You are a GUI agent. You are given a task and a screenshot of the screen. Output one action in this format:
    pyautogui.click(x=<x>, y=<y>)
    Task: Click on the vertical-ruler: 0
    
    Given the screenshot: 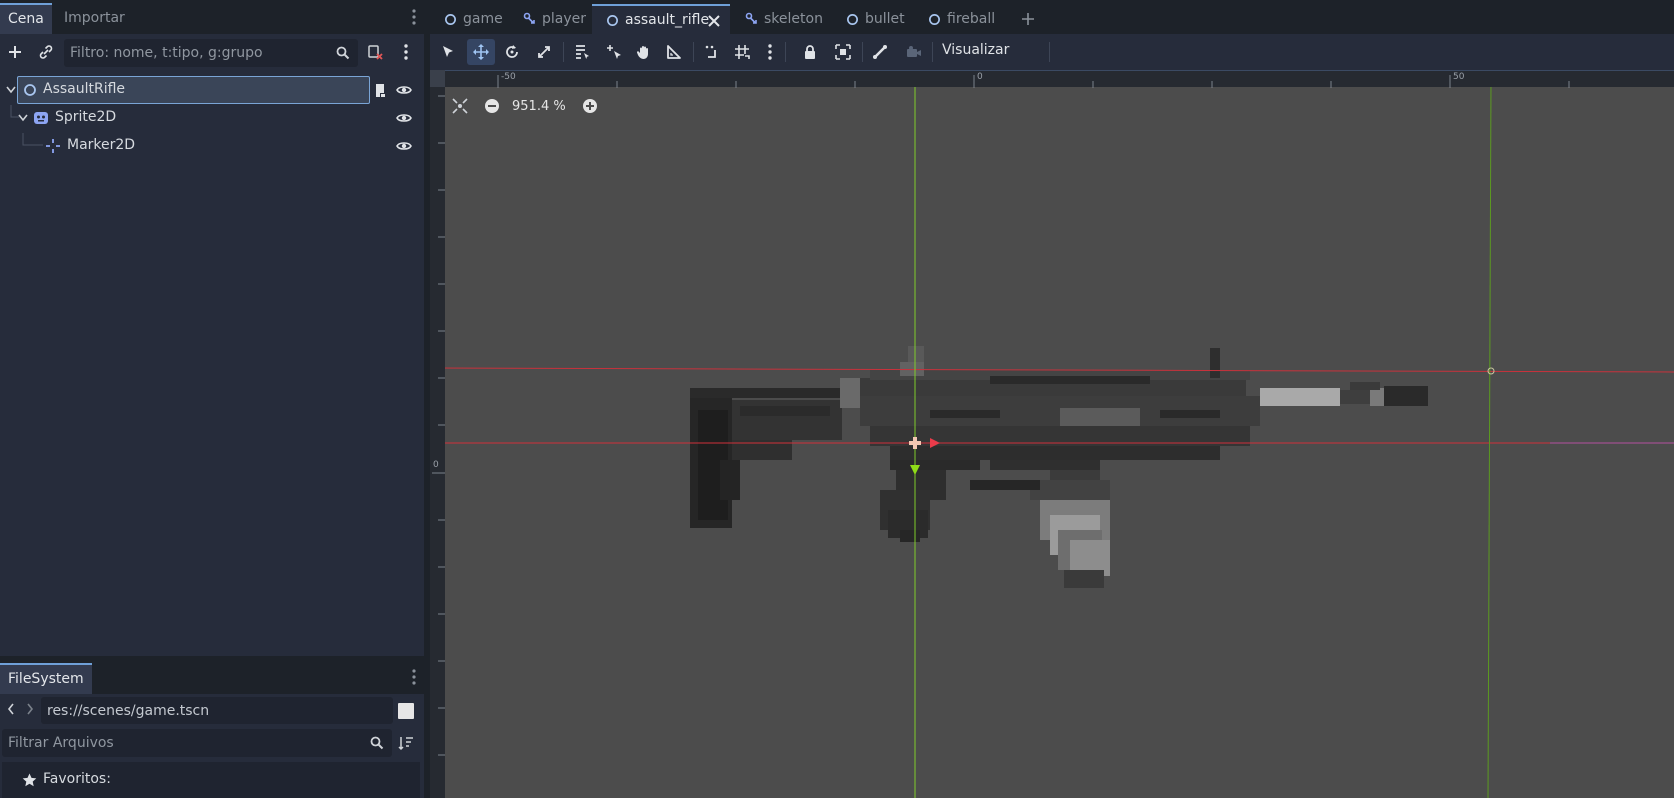 What is the action you would take?
    pyautogui.click(x=437, y=442)
    